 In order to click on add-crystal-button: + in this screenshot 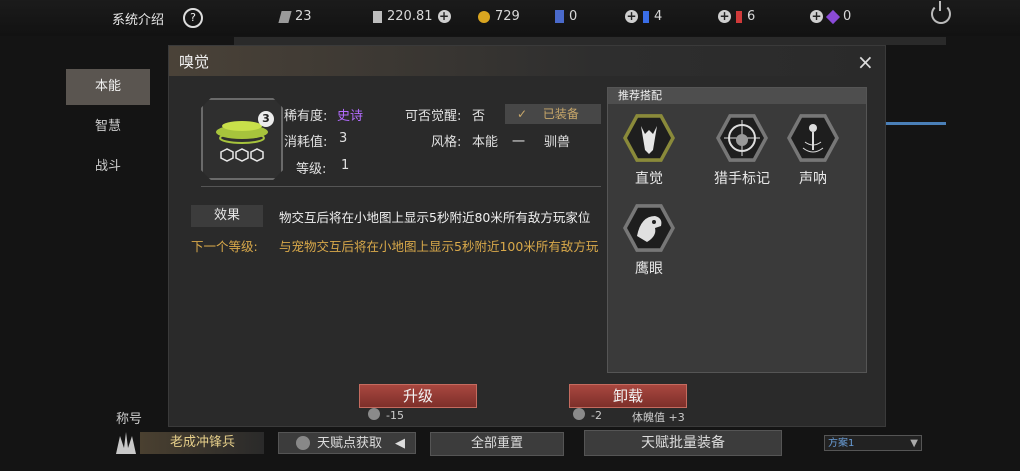, I will do `click(816, 16)`.